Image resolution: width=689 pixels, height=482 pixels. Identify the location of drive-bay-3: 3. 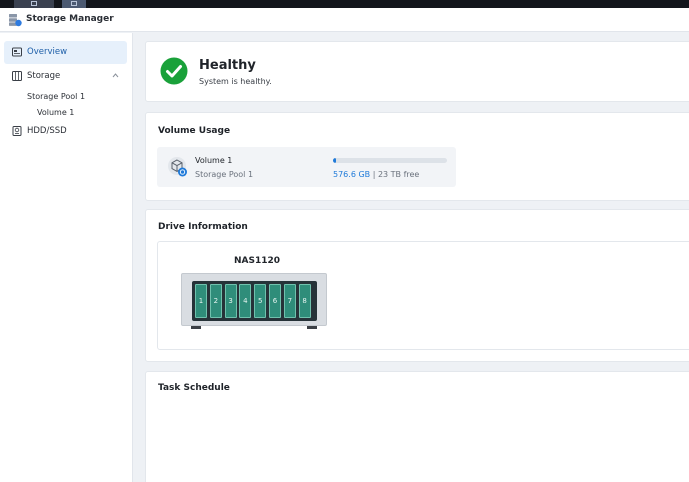
(230, 301).